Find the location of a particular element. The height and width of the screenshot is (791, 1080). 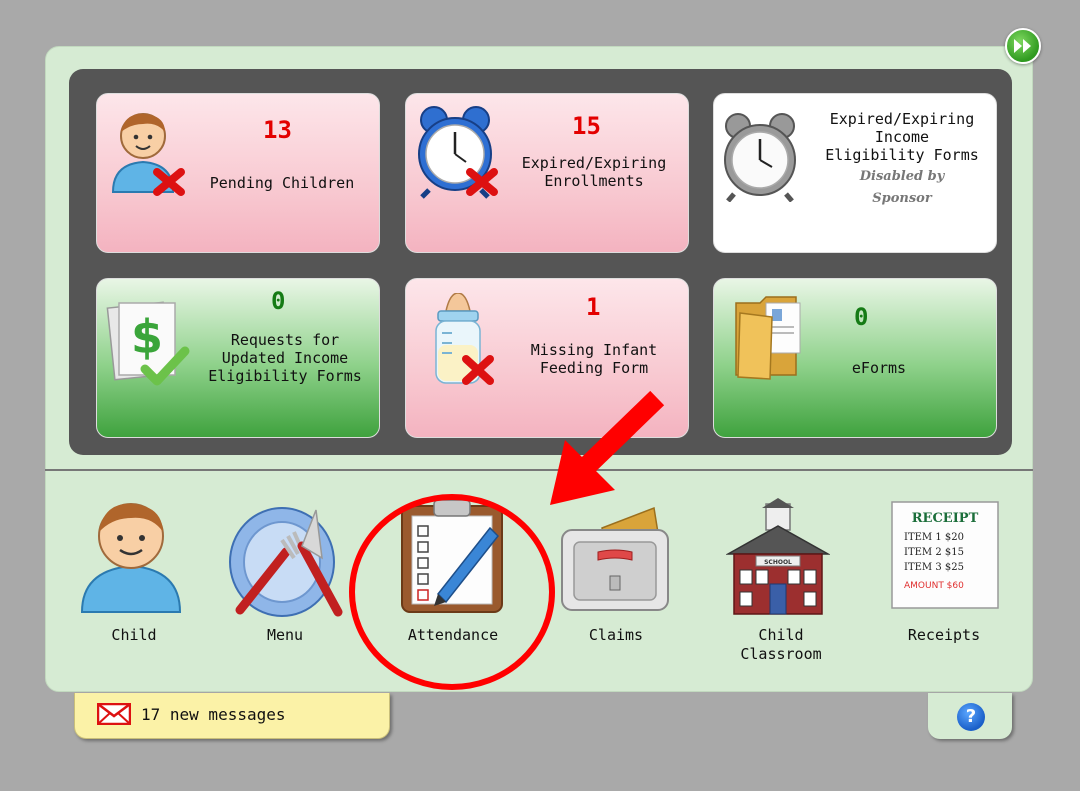

help-tab: ? is located at coordinates (970, 716).